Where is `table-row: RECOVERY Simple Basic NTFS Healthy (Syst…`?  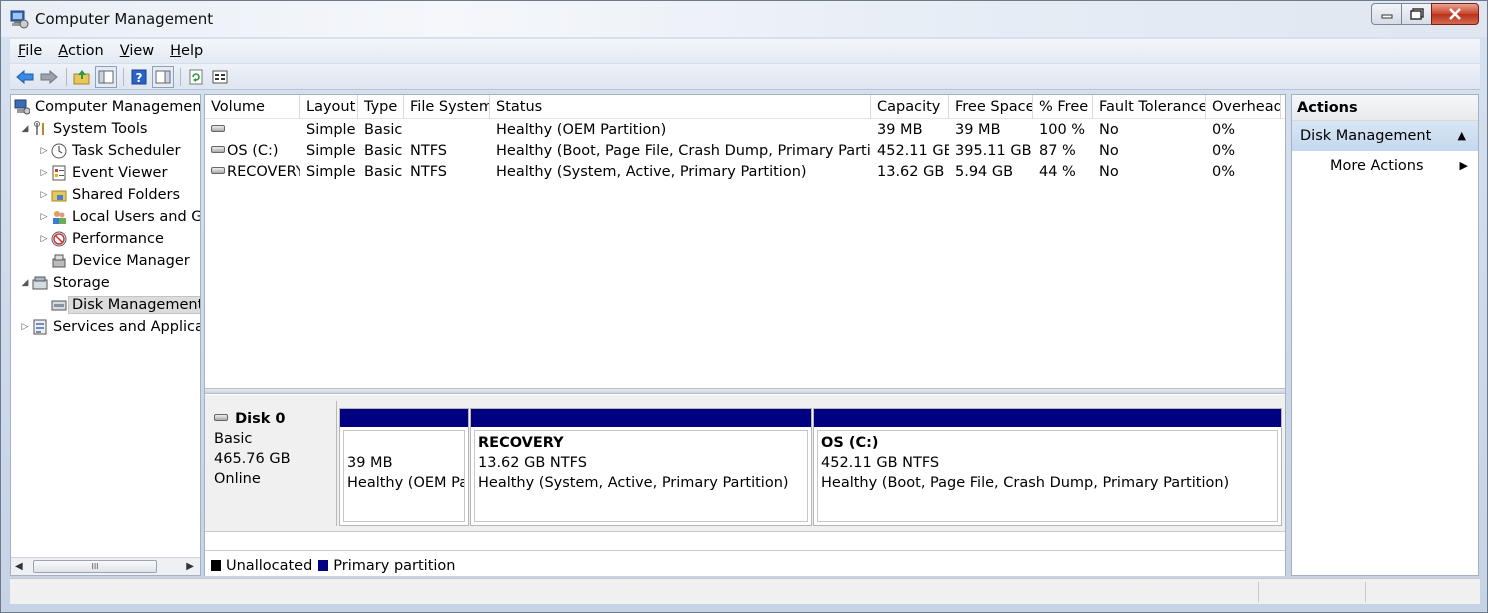
table-row: RECOVERY Simple Basic NTFS Healthy (Syst… is located at coordinates (745, 172).